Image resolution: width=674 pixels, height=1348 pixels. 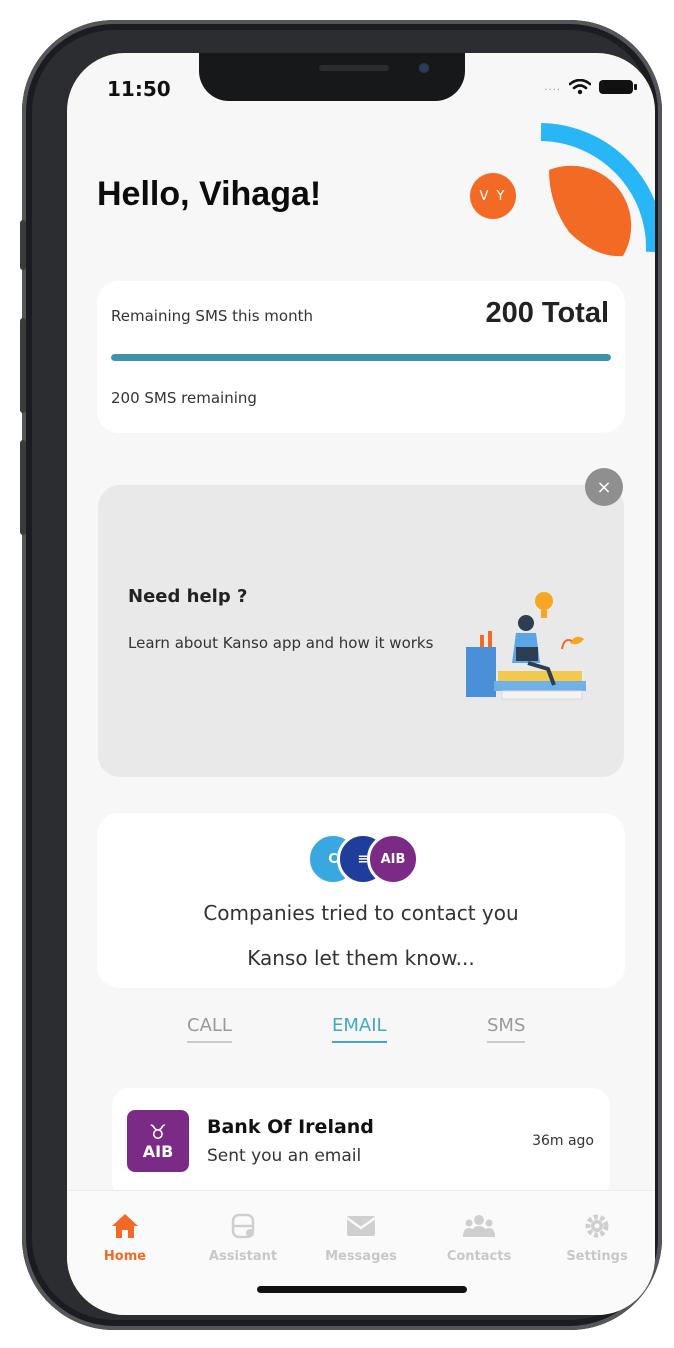 What do you see at coordinates (23, 487) in the screenshot?
I see `volume-down-button` at bounding box center [23, 487].